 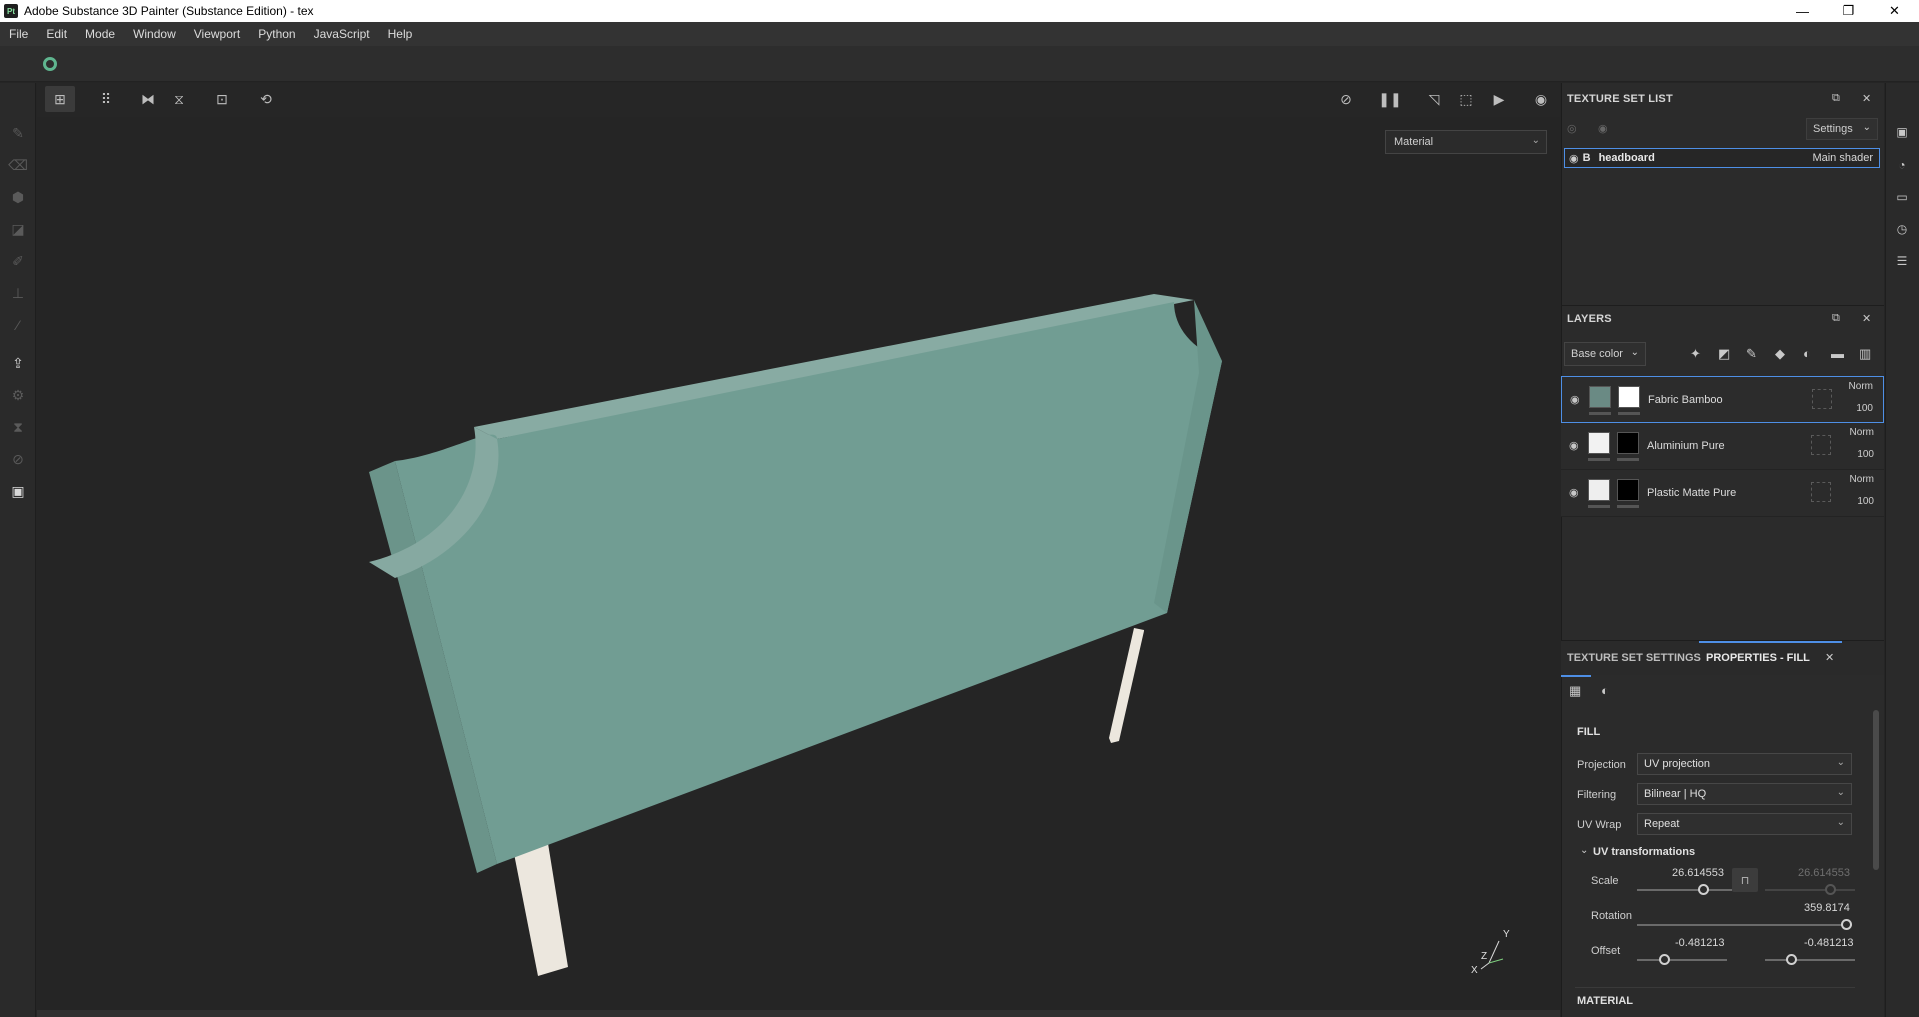 I want to click on mirror-x-icon: ⧓, so click(x=148, y=99).